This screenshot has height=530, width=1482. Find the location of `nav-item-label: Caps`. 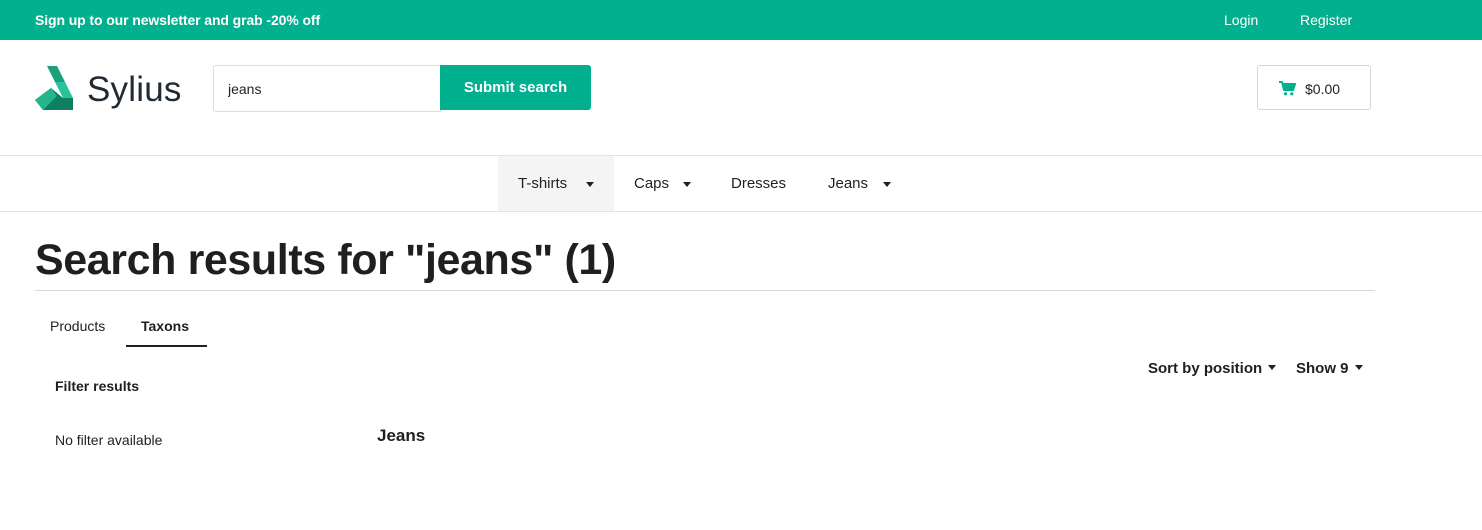

nav-item-label: Caps is located at coordinates (652, 183).